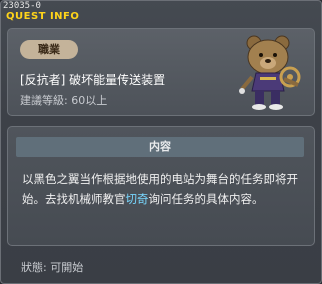 The height and width of the screenshot is (284, 322). I want to click on recommended-level: 建議等級: 60以上, so click(64, 100).